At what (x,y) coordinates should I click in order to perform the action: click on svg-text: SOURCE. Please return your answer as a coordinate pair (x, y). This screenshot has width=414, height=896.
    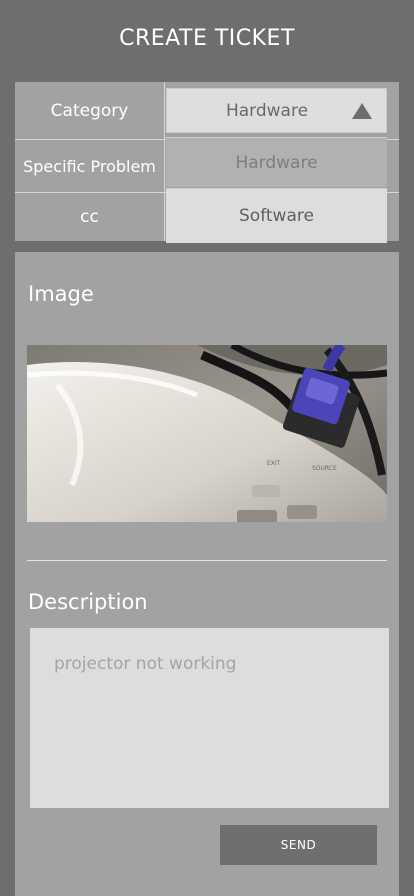
    Looking at the image, I should click on (324, 468).